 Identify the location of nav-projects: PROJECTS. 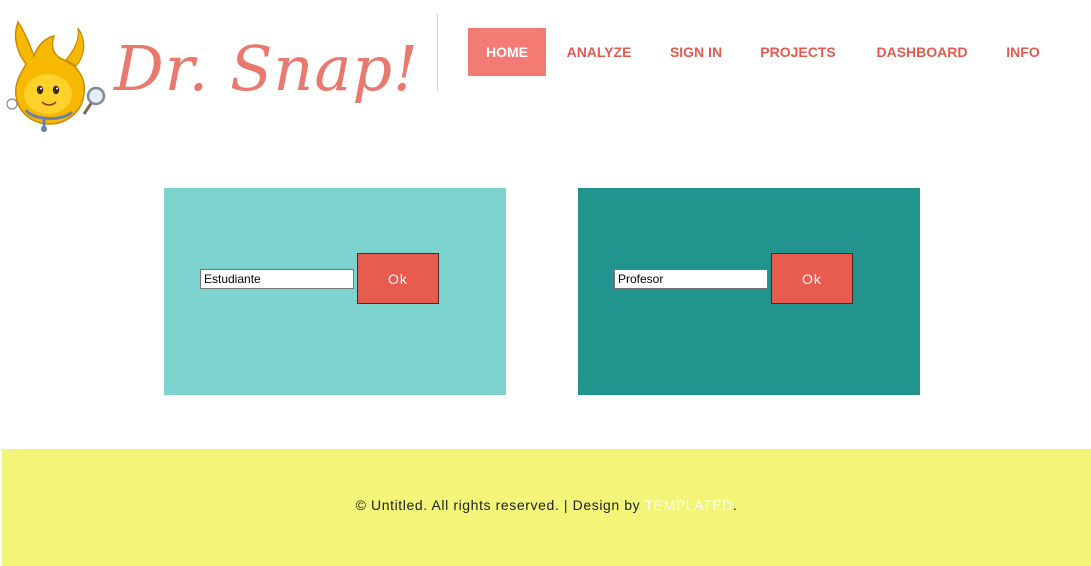
(798, 52).